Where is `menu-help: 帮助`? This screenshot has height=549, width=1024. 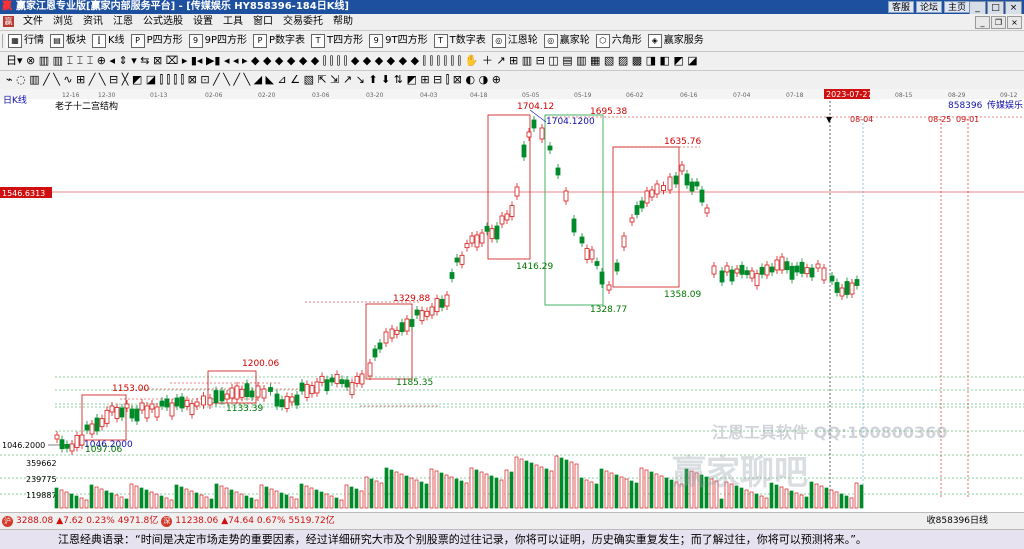
menu-help: 帮助 is located at coordinates (343, 22).